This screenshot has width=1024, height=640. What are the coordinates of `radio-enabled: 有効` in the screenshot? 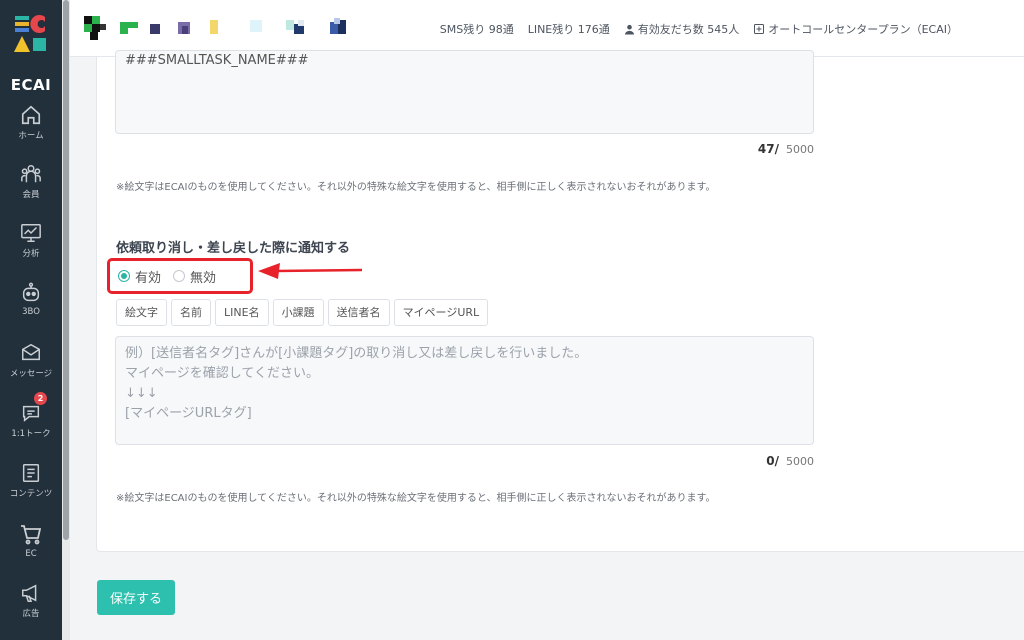 It's located at (139, 276).